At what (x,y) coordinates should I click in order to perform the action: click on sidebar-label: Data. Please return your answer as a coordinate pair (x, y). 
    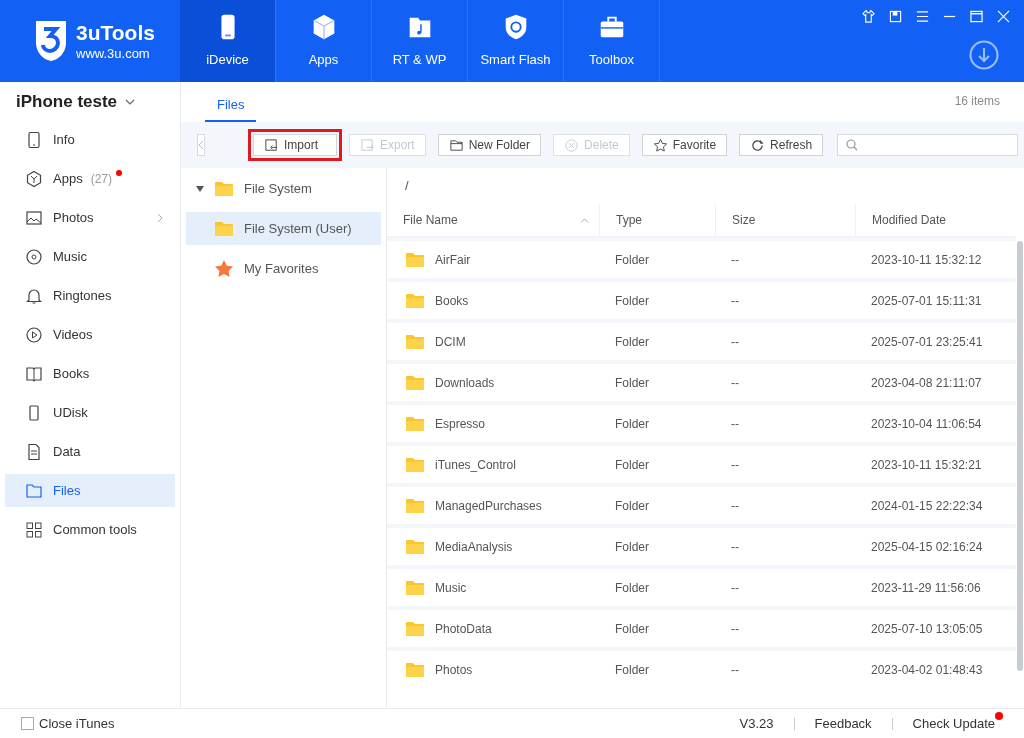
    Looking at the image, I should click on (67, 451).